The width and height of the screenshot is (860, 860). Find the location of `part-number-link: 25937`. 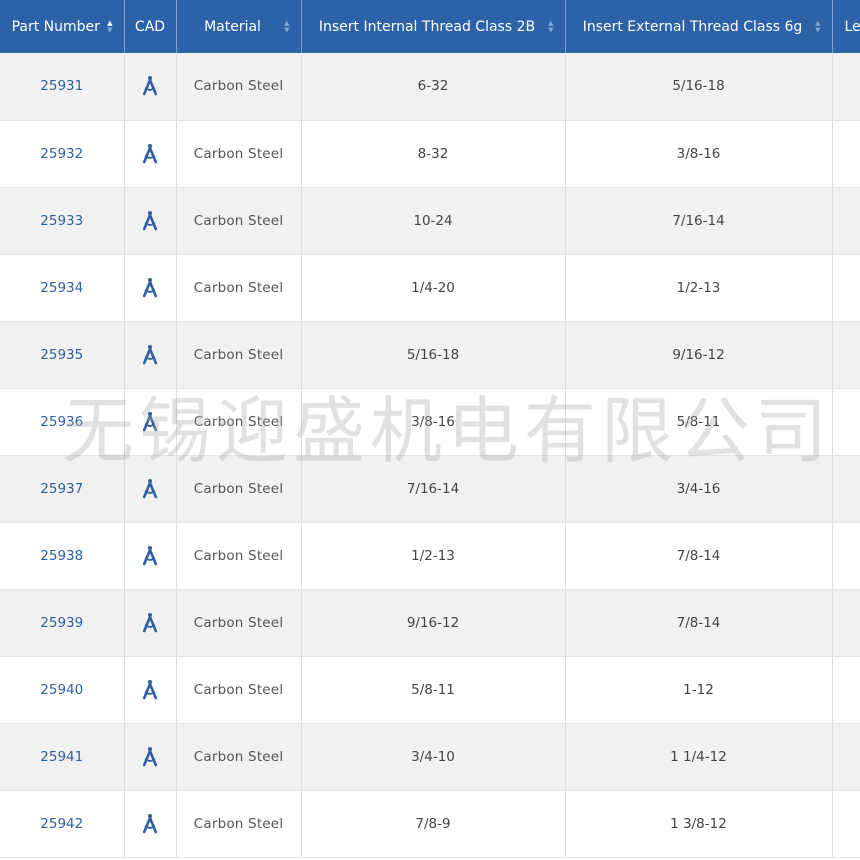

part-number-link: 25937 is located at coordinates (62, 489).